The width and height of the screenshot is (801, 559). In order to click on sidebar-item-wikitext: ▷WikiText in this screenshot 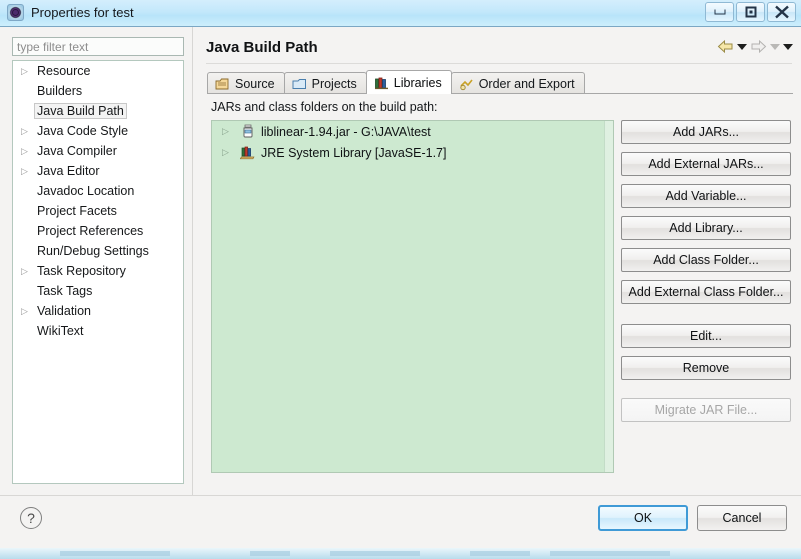, I will do `click(98, 331)`.